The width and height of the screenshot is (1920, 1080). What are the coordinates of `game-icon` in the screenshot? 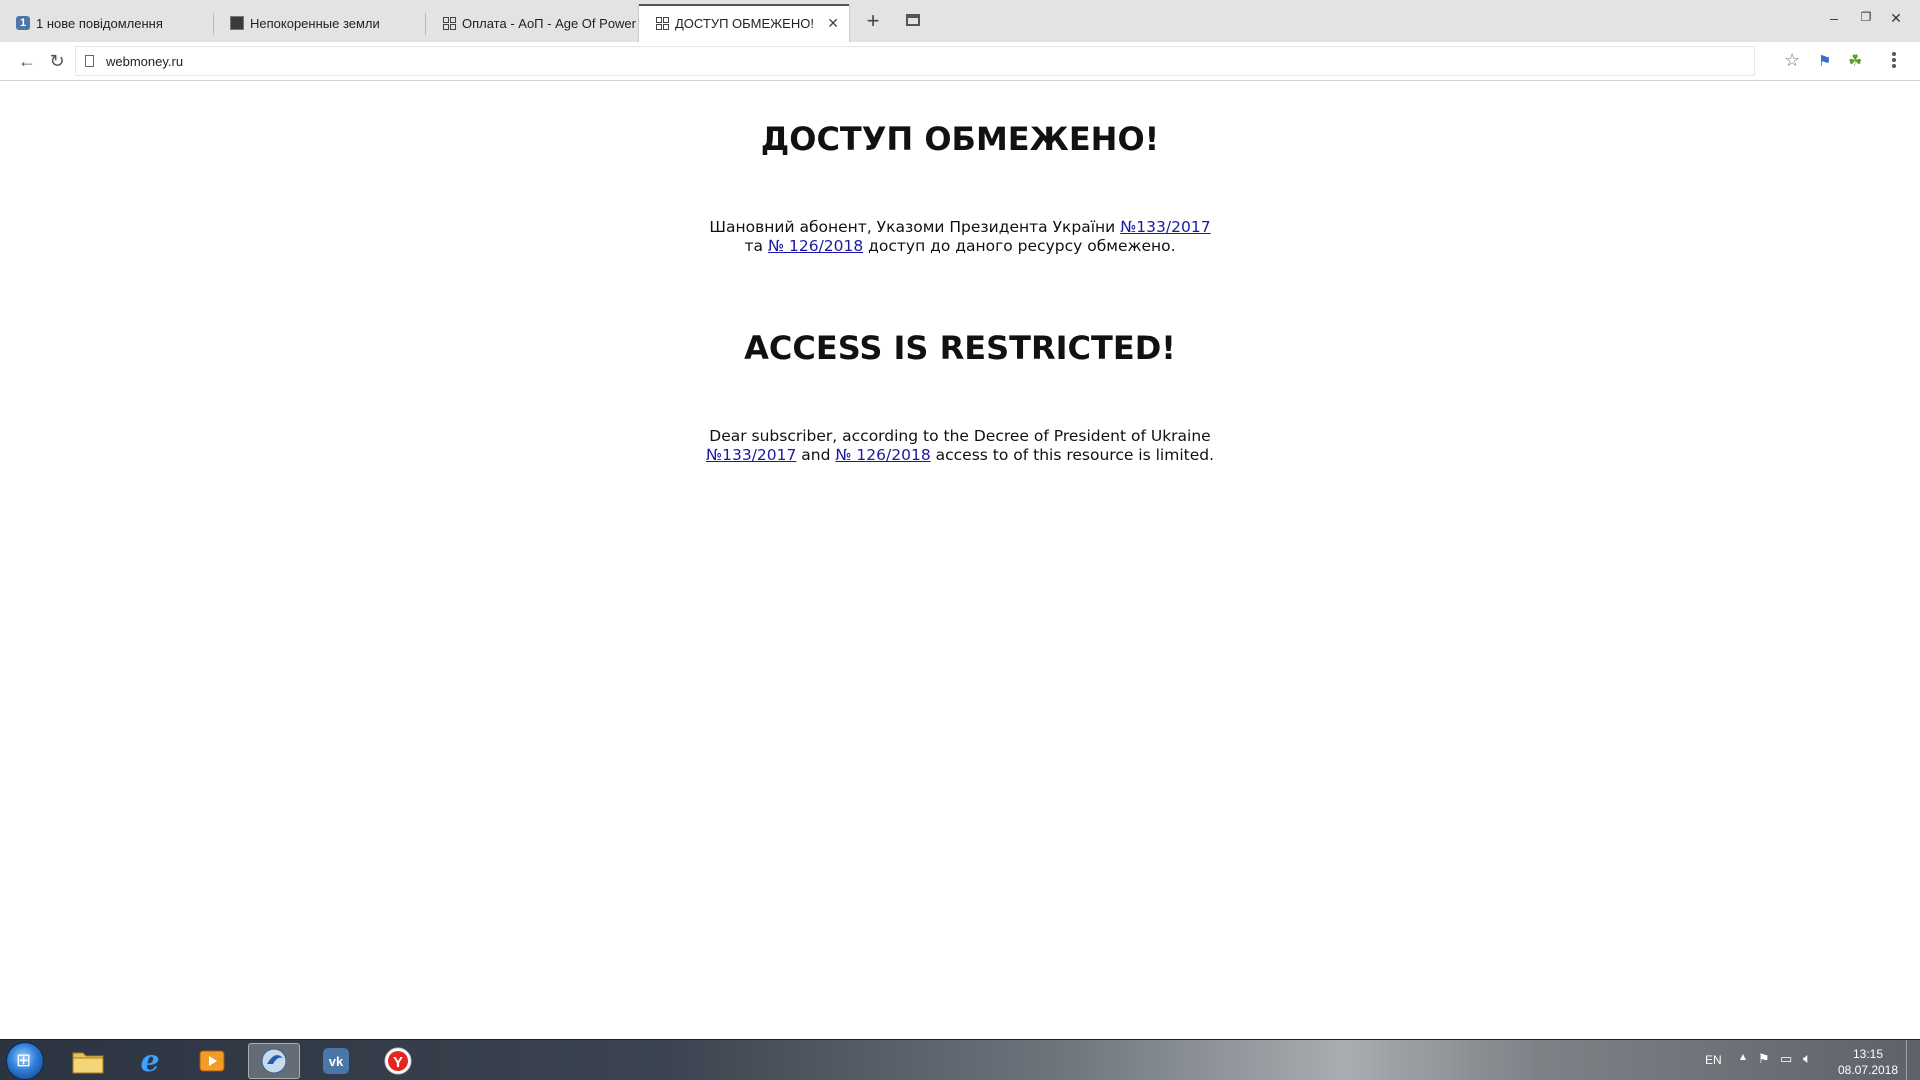 It's located at (237, 23).